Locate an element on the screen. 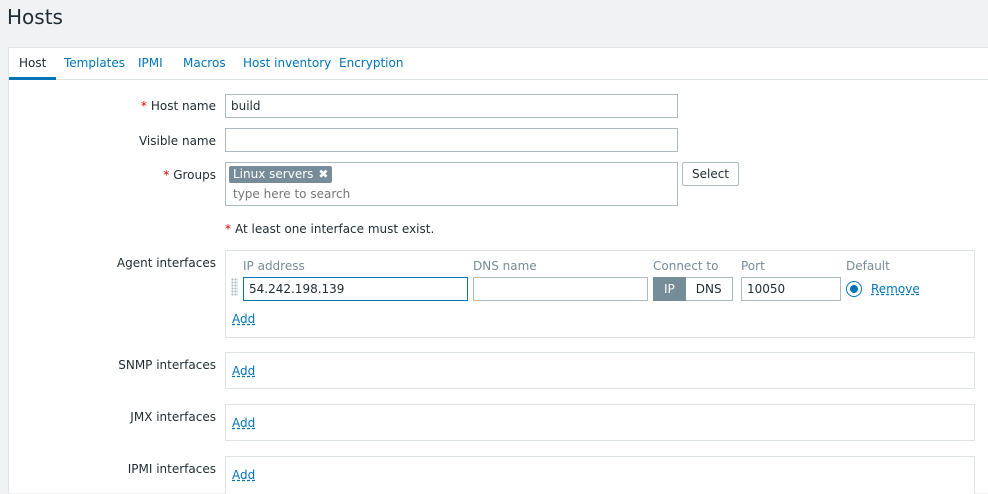 Image resolution: width=988 pixels, height=494 pixels. agent-interfaces-label: Agent interfaces is located at coordinates (166, 263).